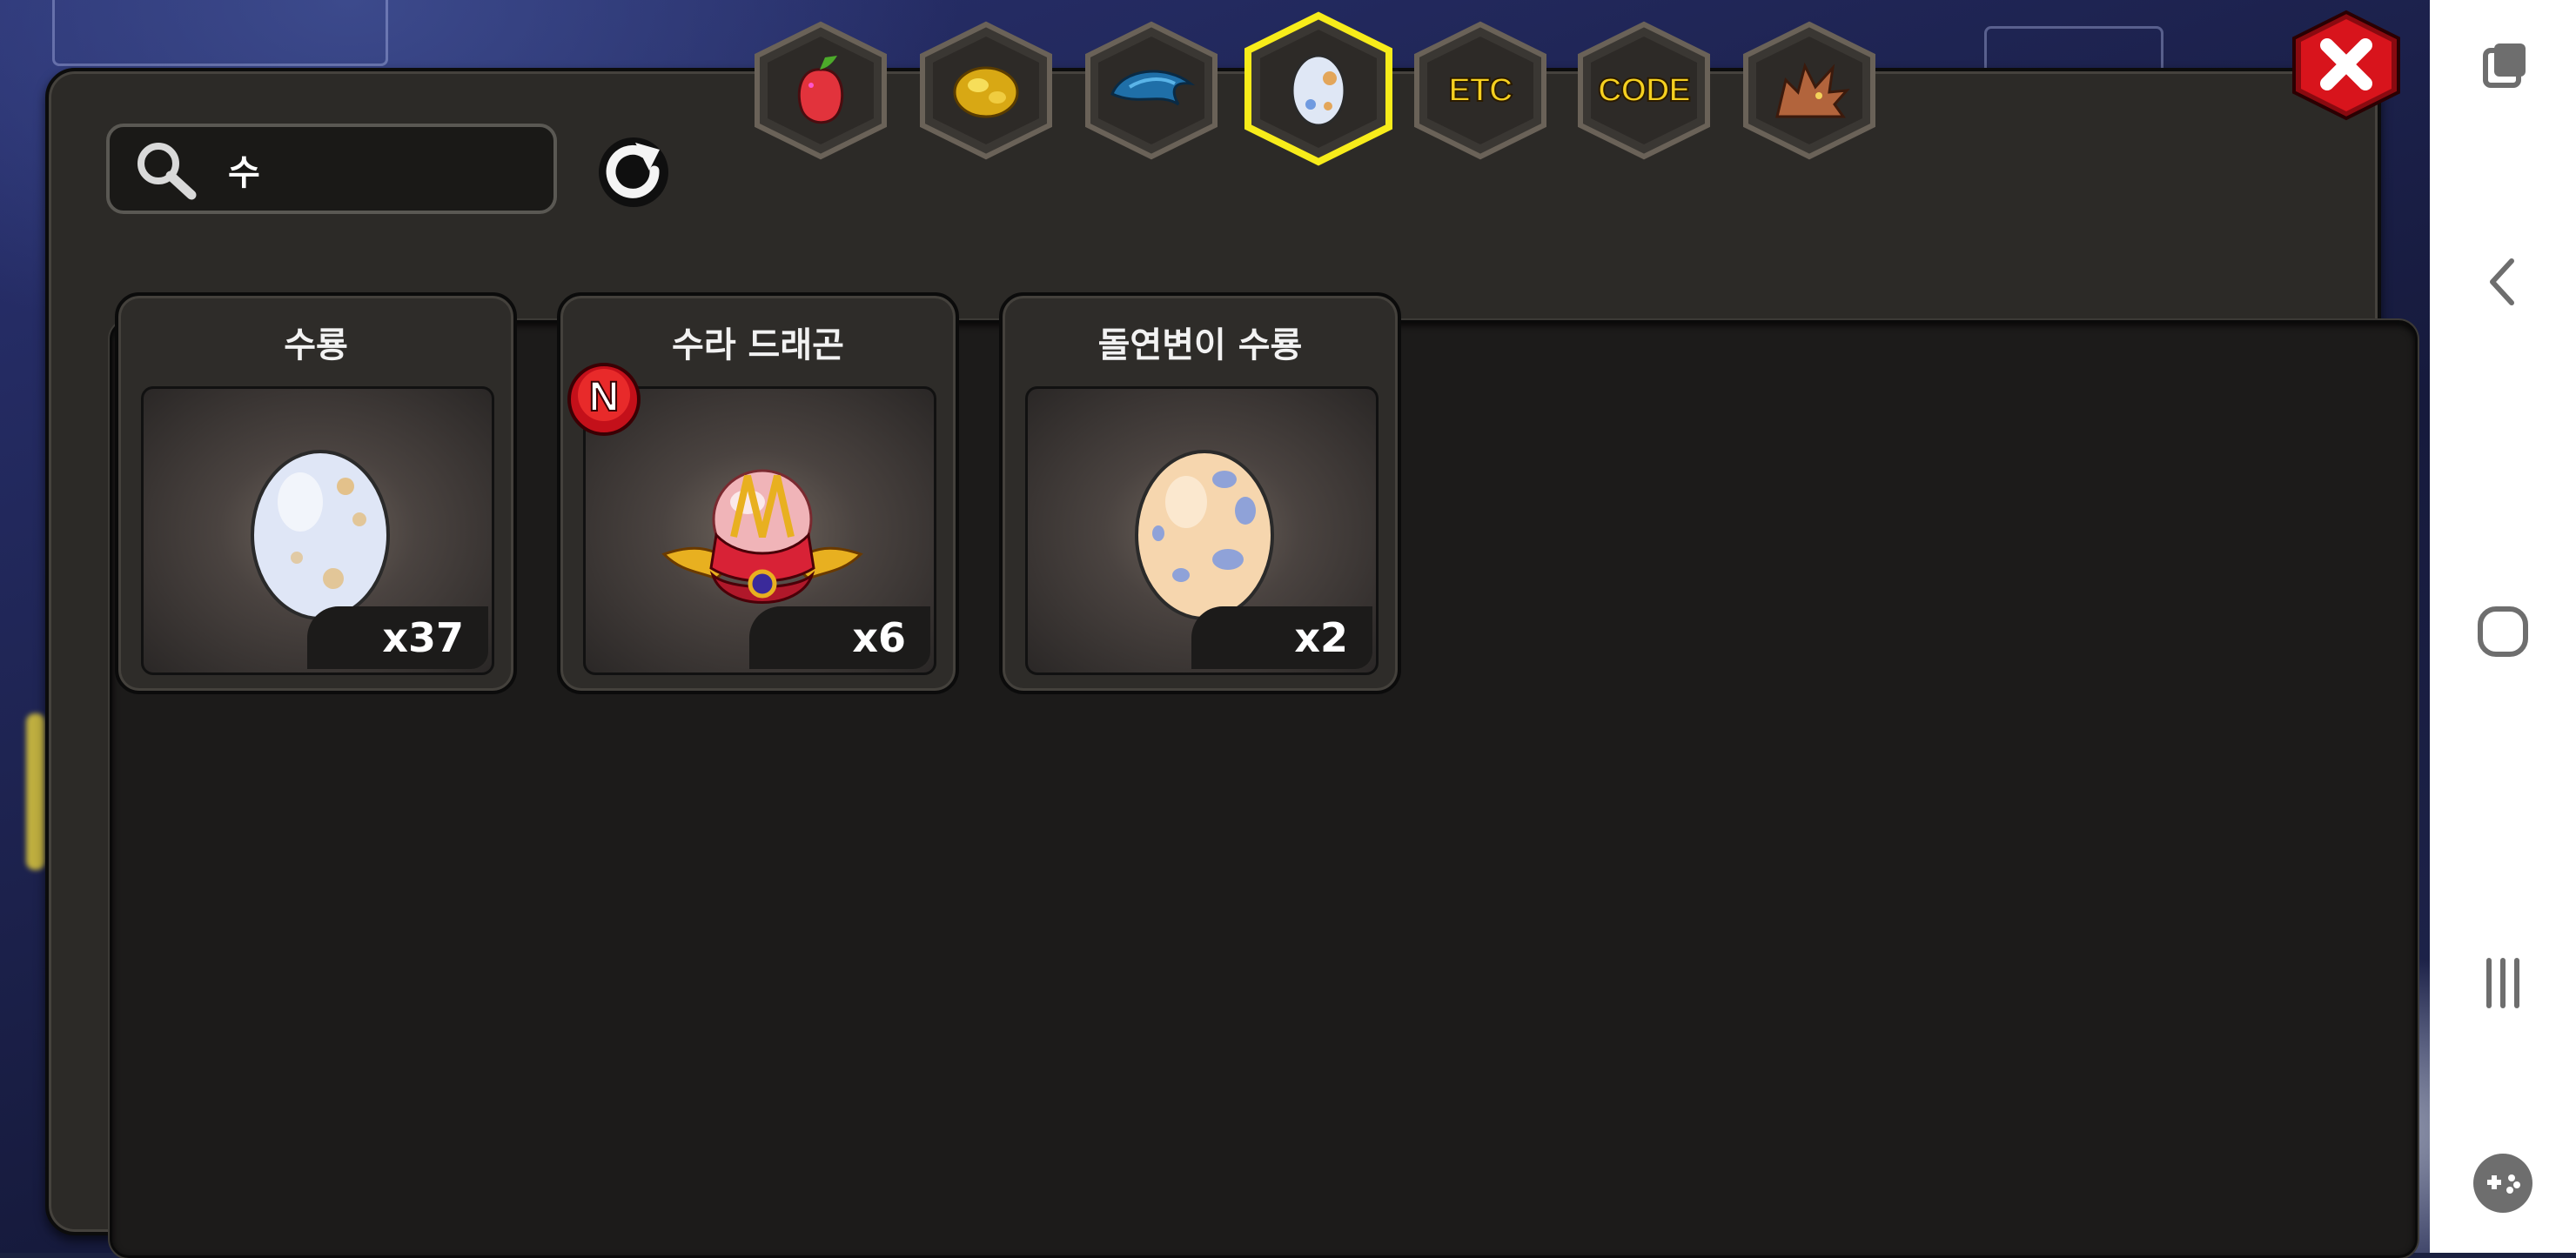 This screenshot has width=2576, height=1258. I want to click on item-image-frame: x37, so click(318, 530).